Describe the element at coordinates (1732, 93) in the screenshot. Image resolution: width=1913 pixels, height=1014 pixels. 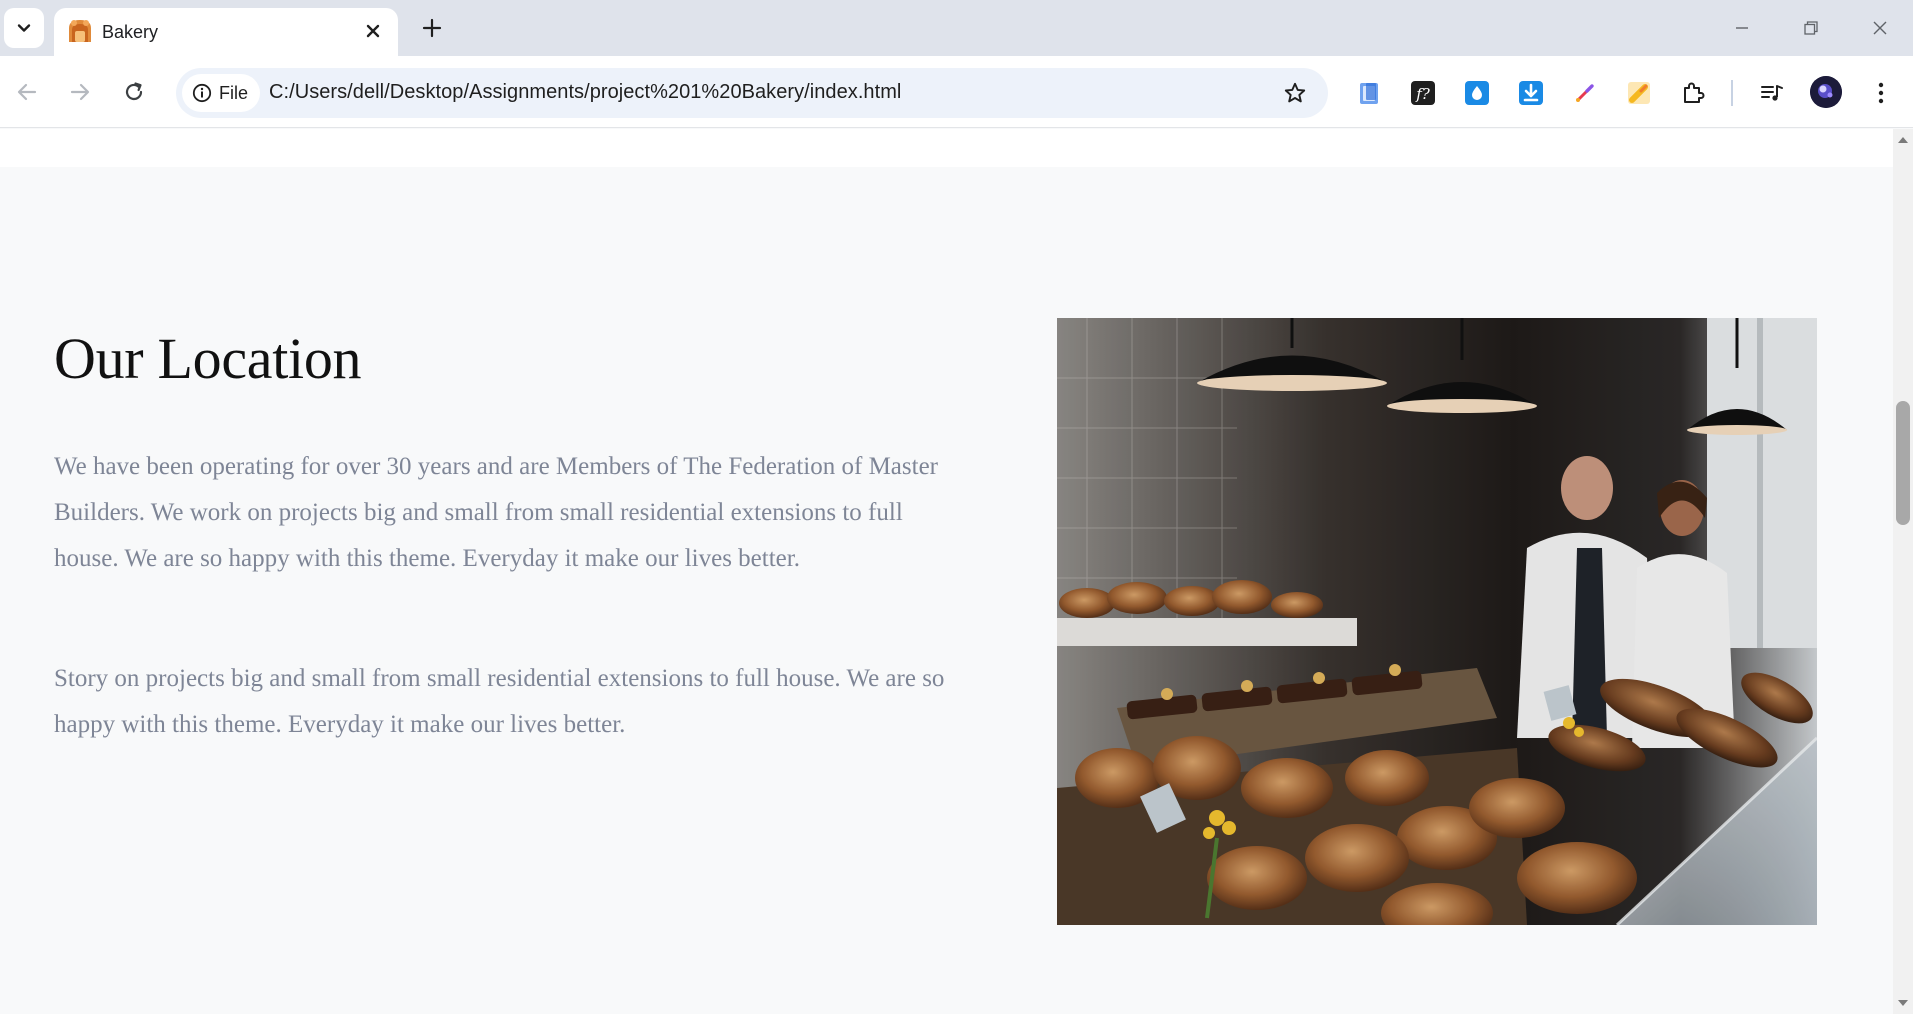
I see `toolbar-separator` at that location.